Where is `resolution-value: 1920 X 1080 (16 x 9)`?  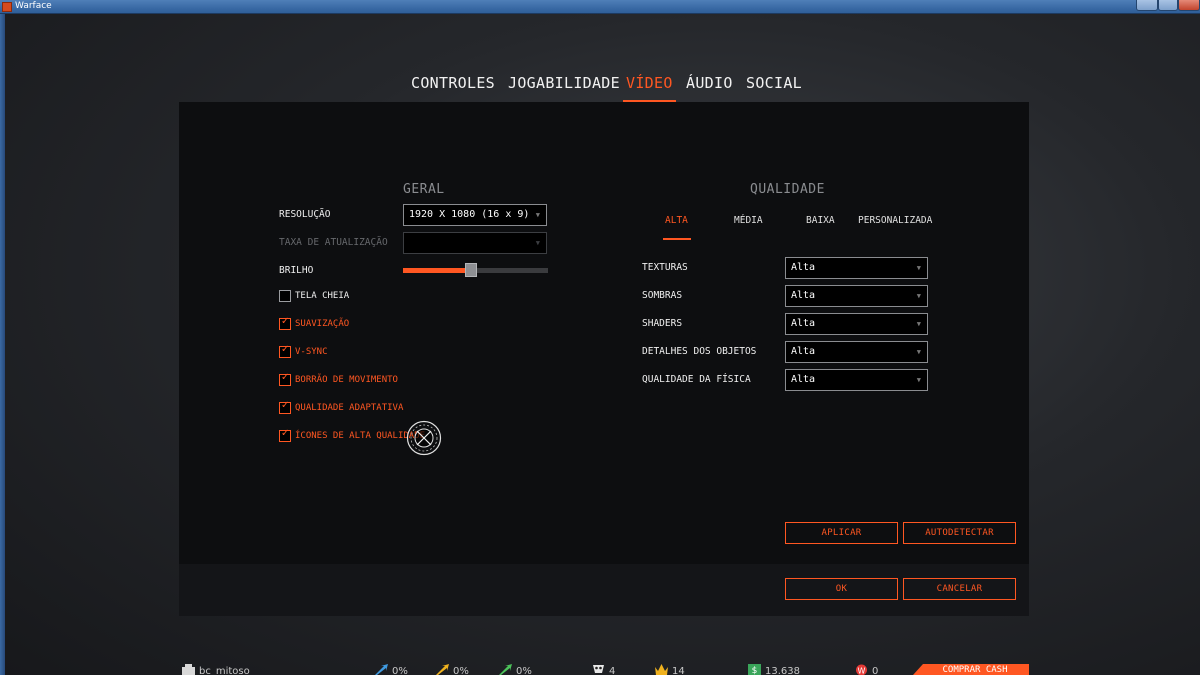
resolution-value: 1920 X 1080 (16 x 9) is located at coordinates (469, 214).